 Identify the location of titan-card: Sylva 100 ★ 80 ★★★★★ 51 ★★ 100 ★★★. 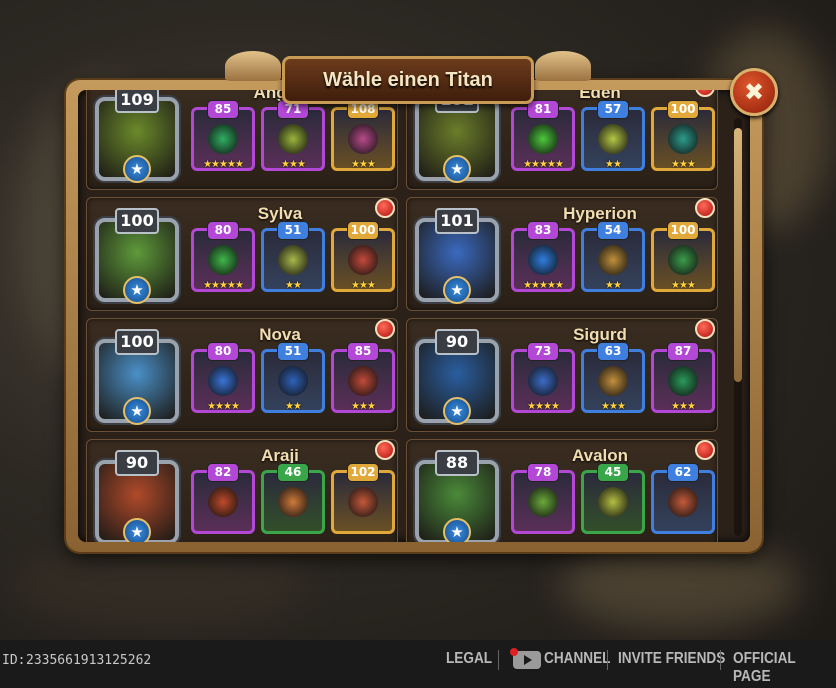
(242, 254).